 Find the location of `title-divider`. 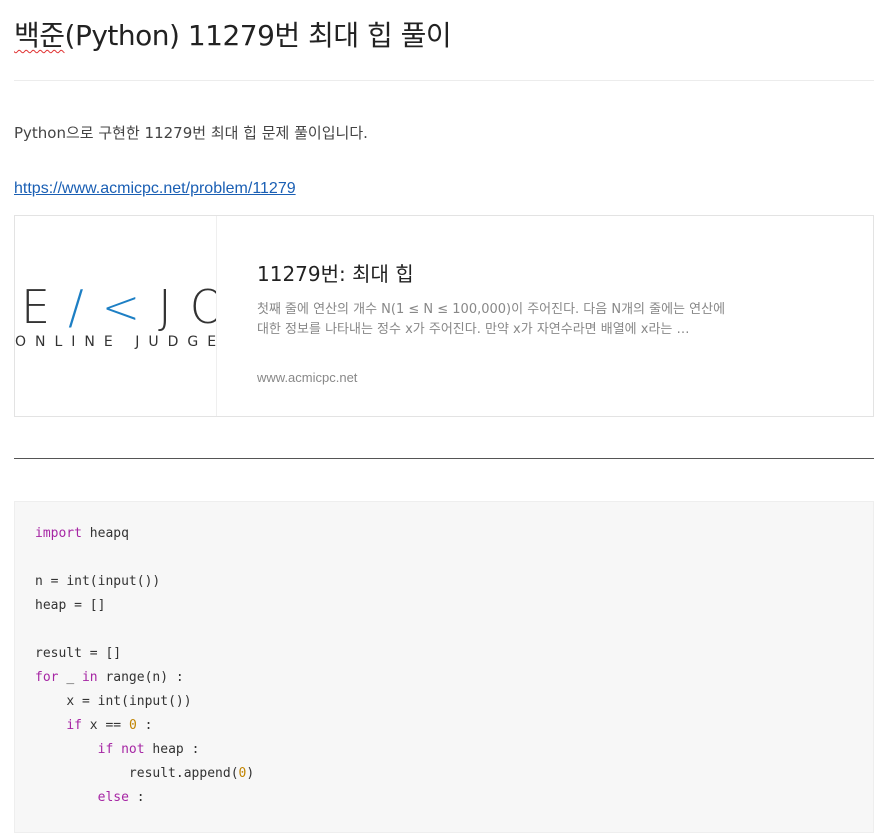

title-divider is located at coordinates (444, 80).